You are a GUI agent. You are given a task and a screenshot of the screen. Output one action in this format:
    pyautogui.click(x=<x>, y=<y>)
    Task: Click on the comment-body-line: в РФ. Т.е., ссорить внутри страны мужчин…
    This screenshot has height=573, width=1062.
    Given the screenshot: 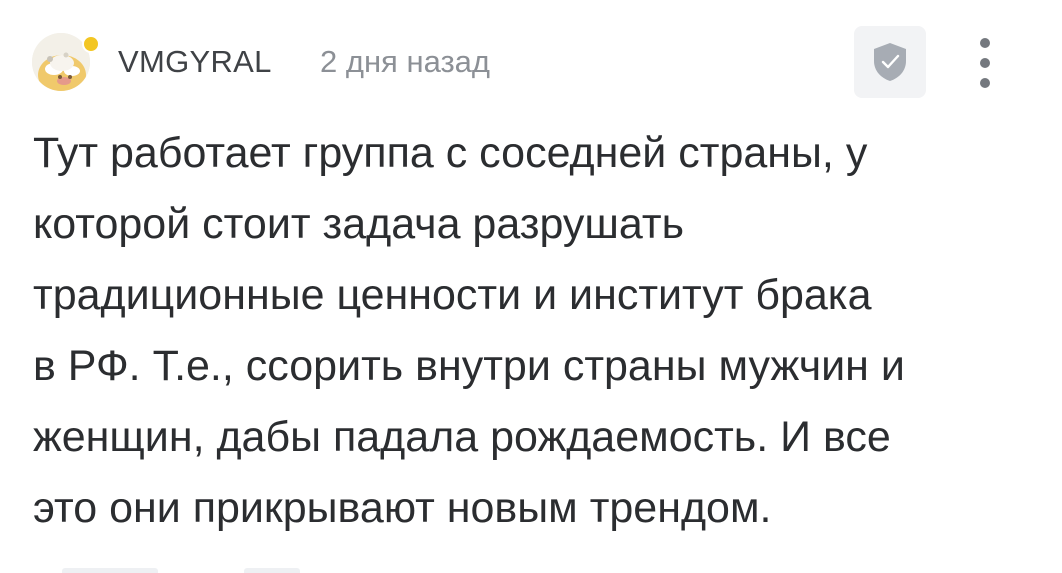 What is the action you would take?
    pyautogui.click(x=469, y=366)
    